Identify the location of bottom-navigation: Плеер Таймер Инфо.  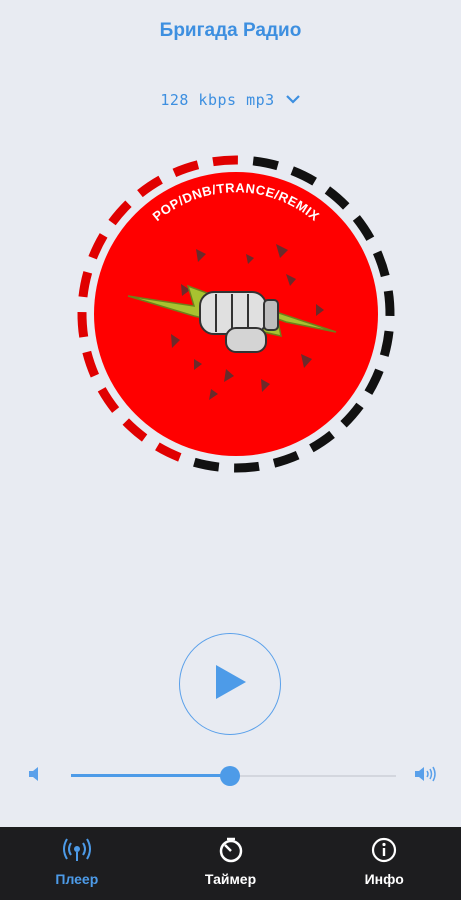
(230, 863).